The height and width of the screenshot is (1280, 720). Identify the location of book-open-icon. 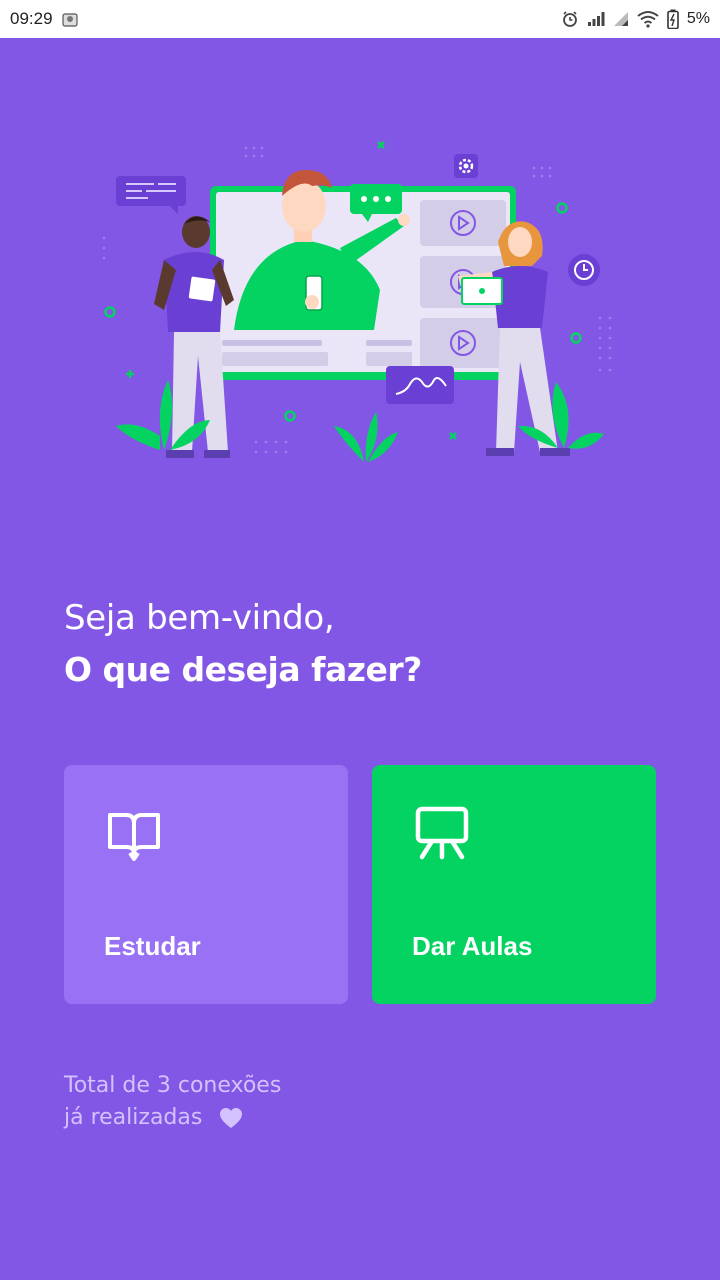
(134, 837).